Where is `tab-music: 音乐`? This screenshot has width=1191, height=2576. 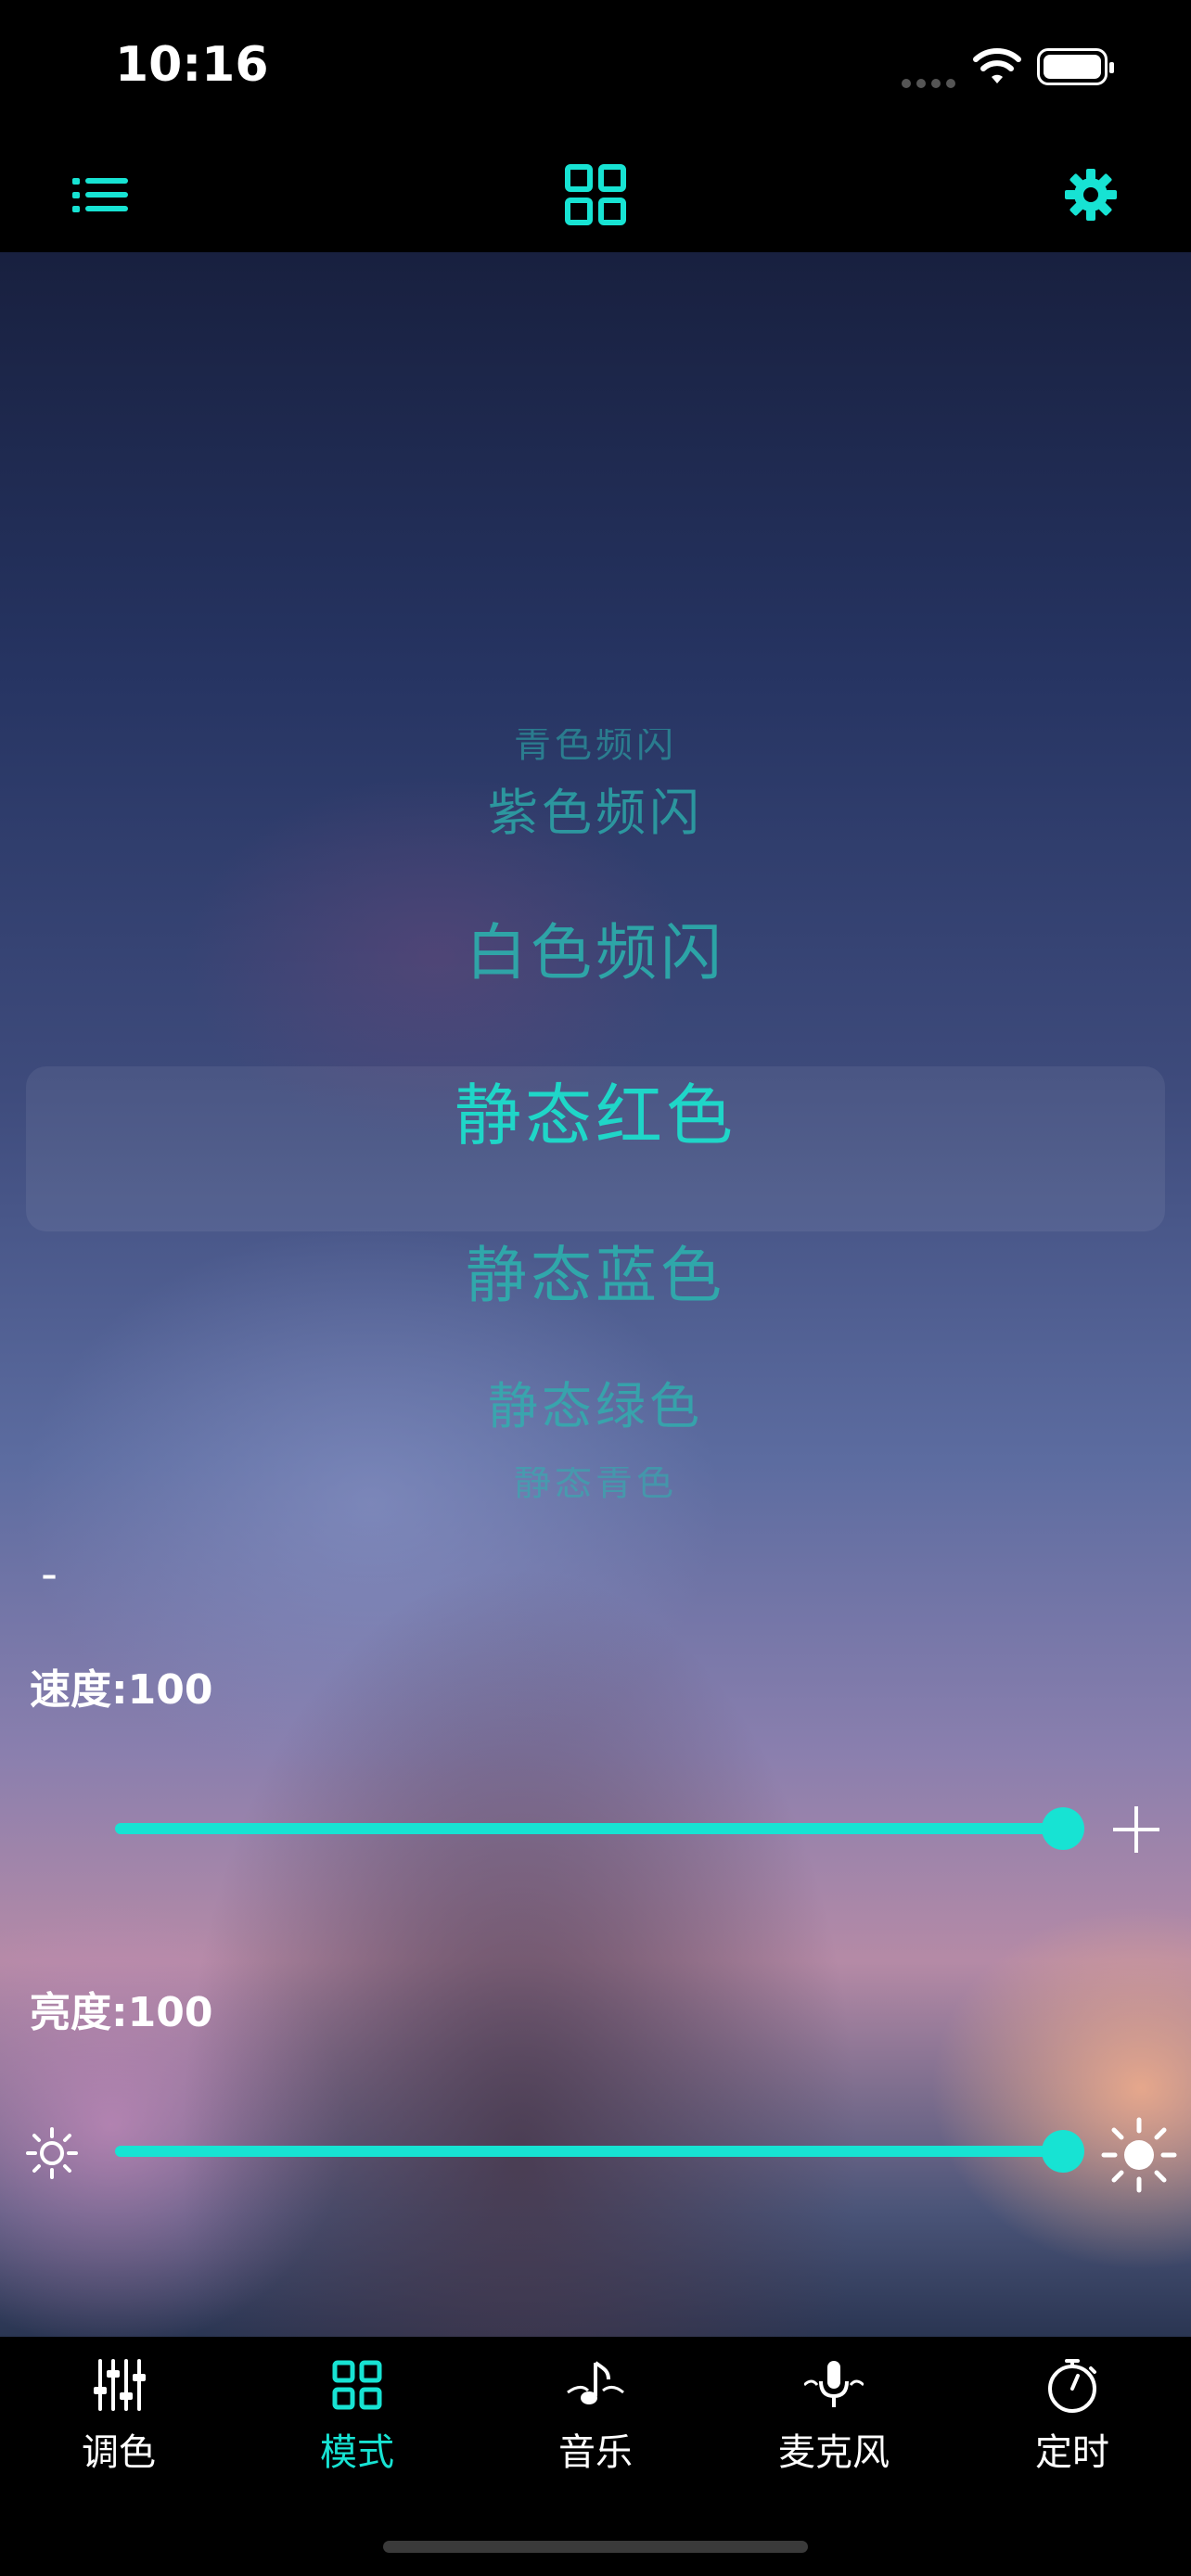
tab-music: 音乐 is located at coordinates (595, 2424).